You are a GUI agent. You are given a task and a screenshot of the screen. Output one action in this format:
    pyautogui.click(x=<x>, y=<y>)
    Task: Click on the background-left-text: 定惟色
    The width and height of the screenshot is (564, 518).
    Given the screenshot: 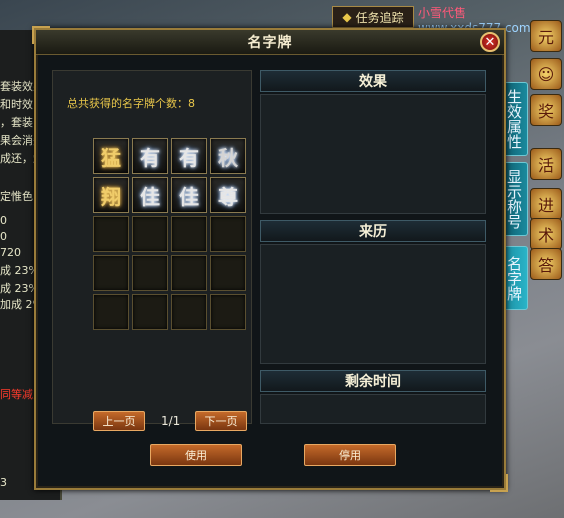 What is the action you would take?
    pyautogui.click(x=16, y=196)
    